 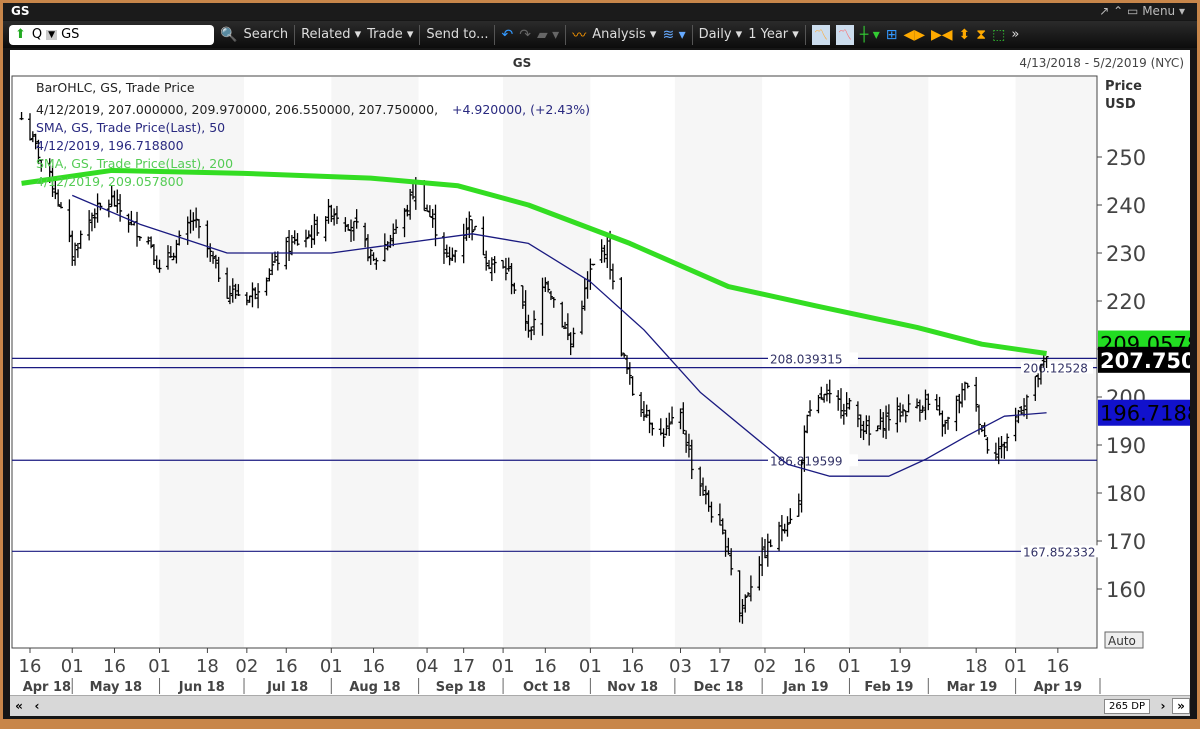 I want to click on x-day-label: 19, so click(x=900, y=666).